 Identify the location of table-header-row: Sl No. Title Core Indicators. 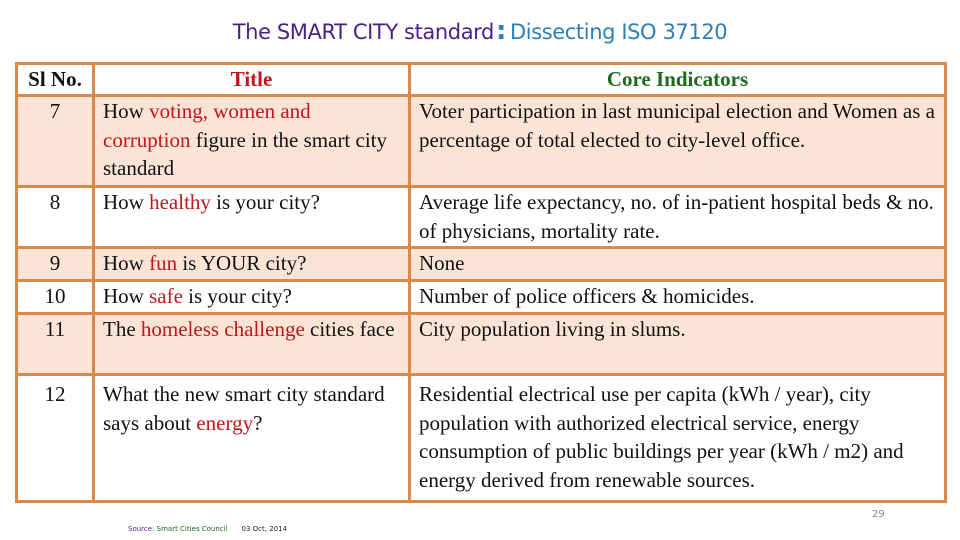
(481, 79).